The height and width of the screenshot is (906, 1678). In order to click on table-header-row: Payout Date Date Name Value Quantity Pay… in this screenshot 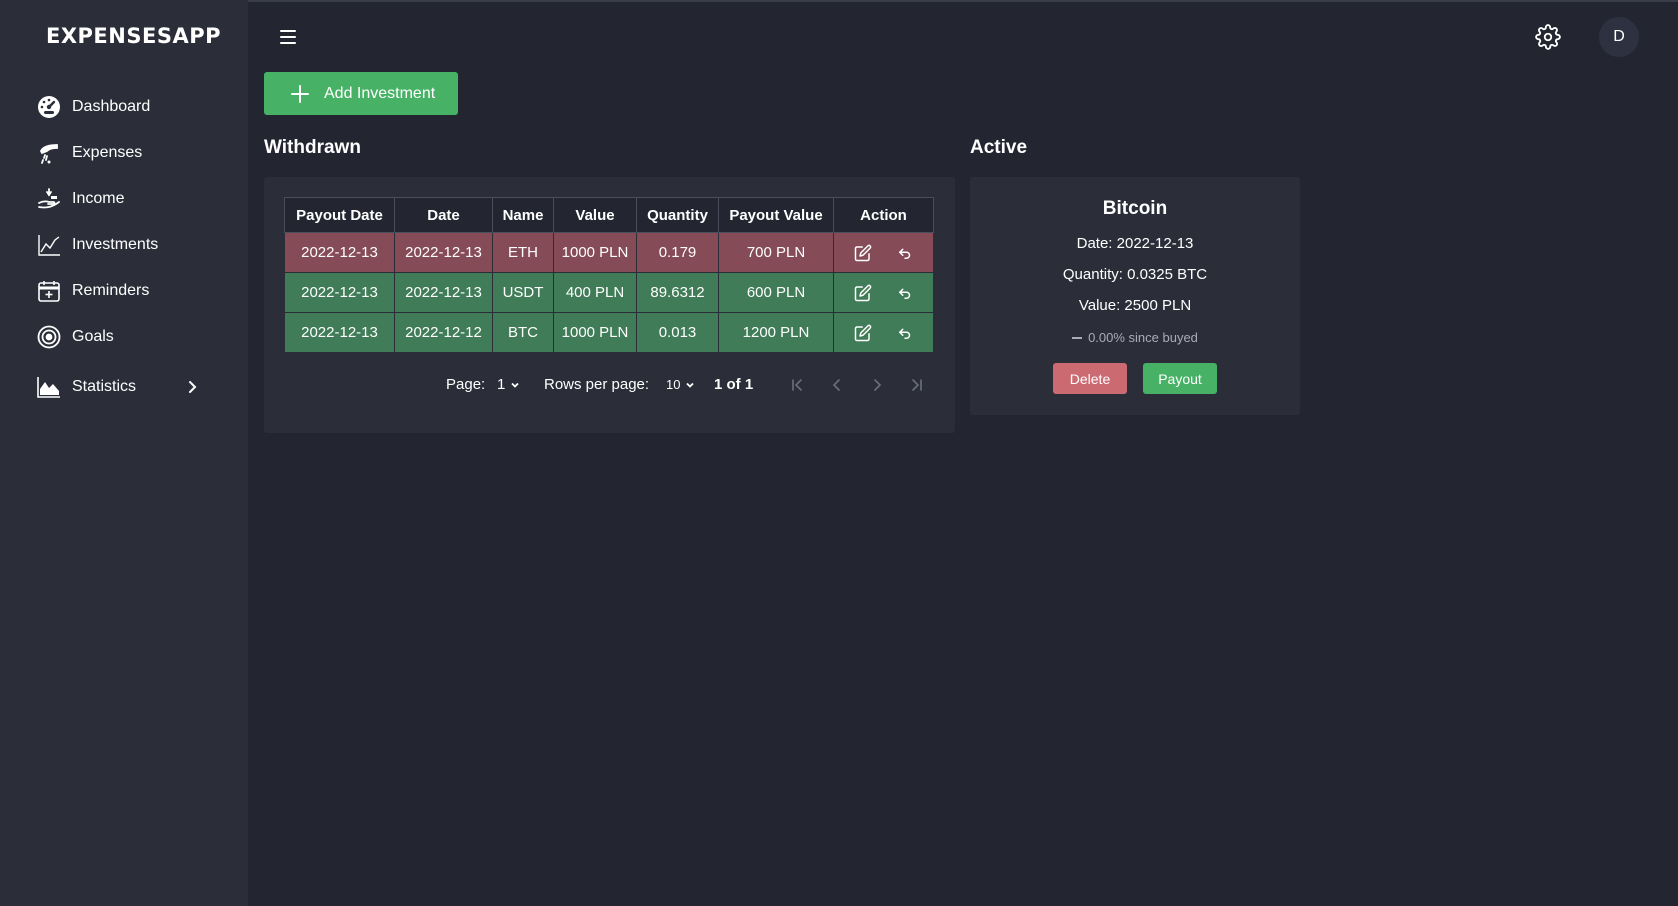, I will do `click(609, 215)`.